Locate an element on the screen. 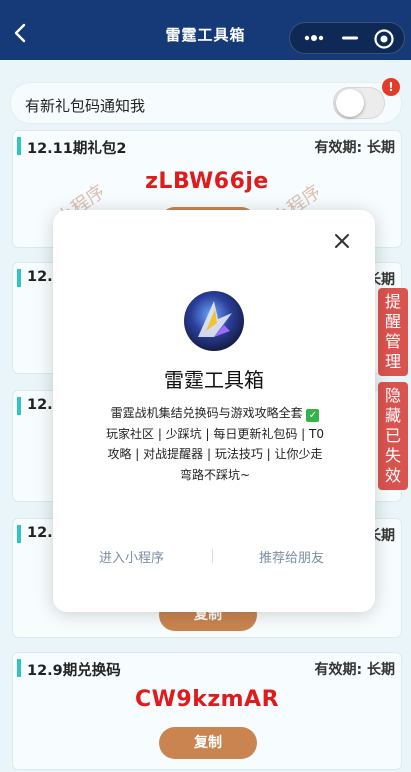 The height and width of the screenshot is (772, 411). alert-badge: ! is located at coordinates (391, 87).